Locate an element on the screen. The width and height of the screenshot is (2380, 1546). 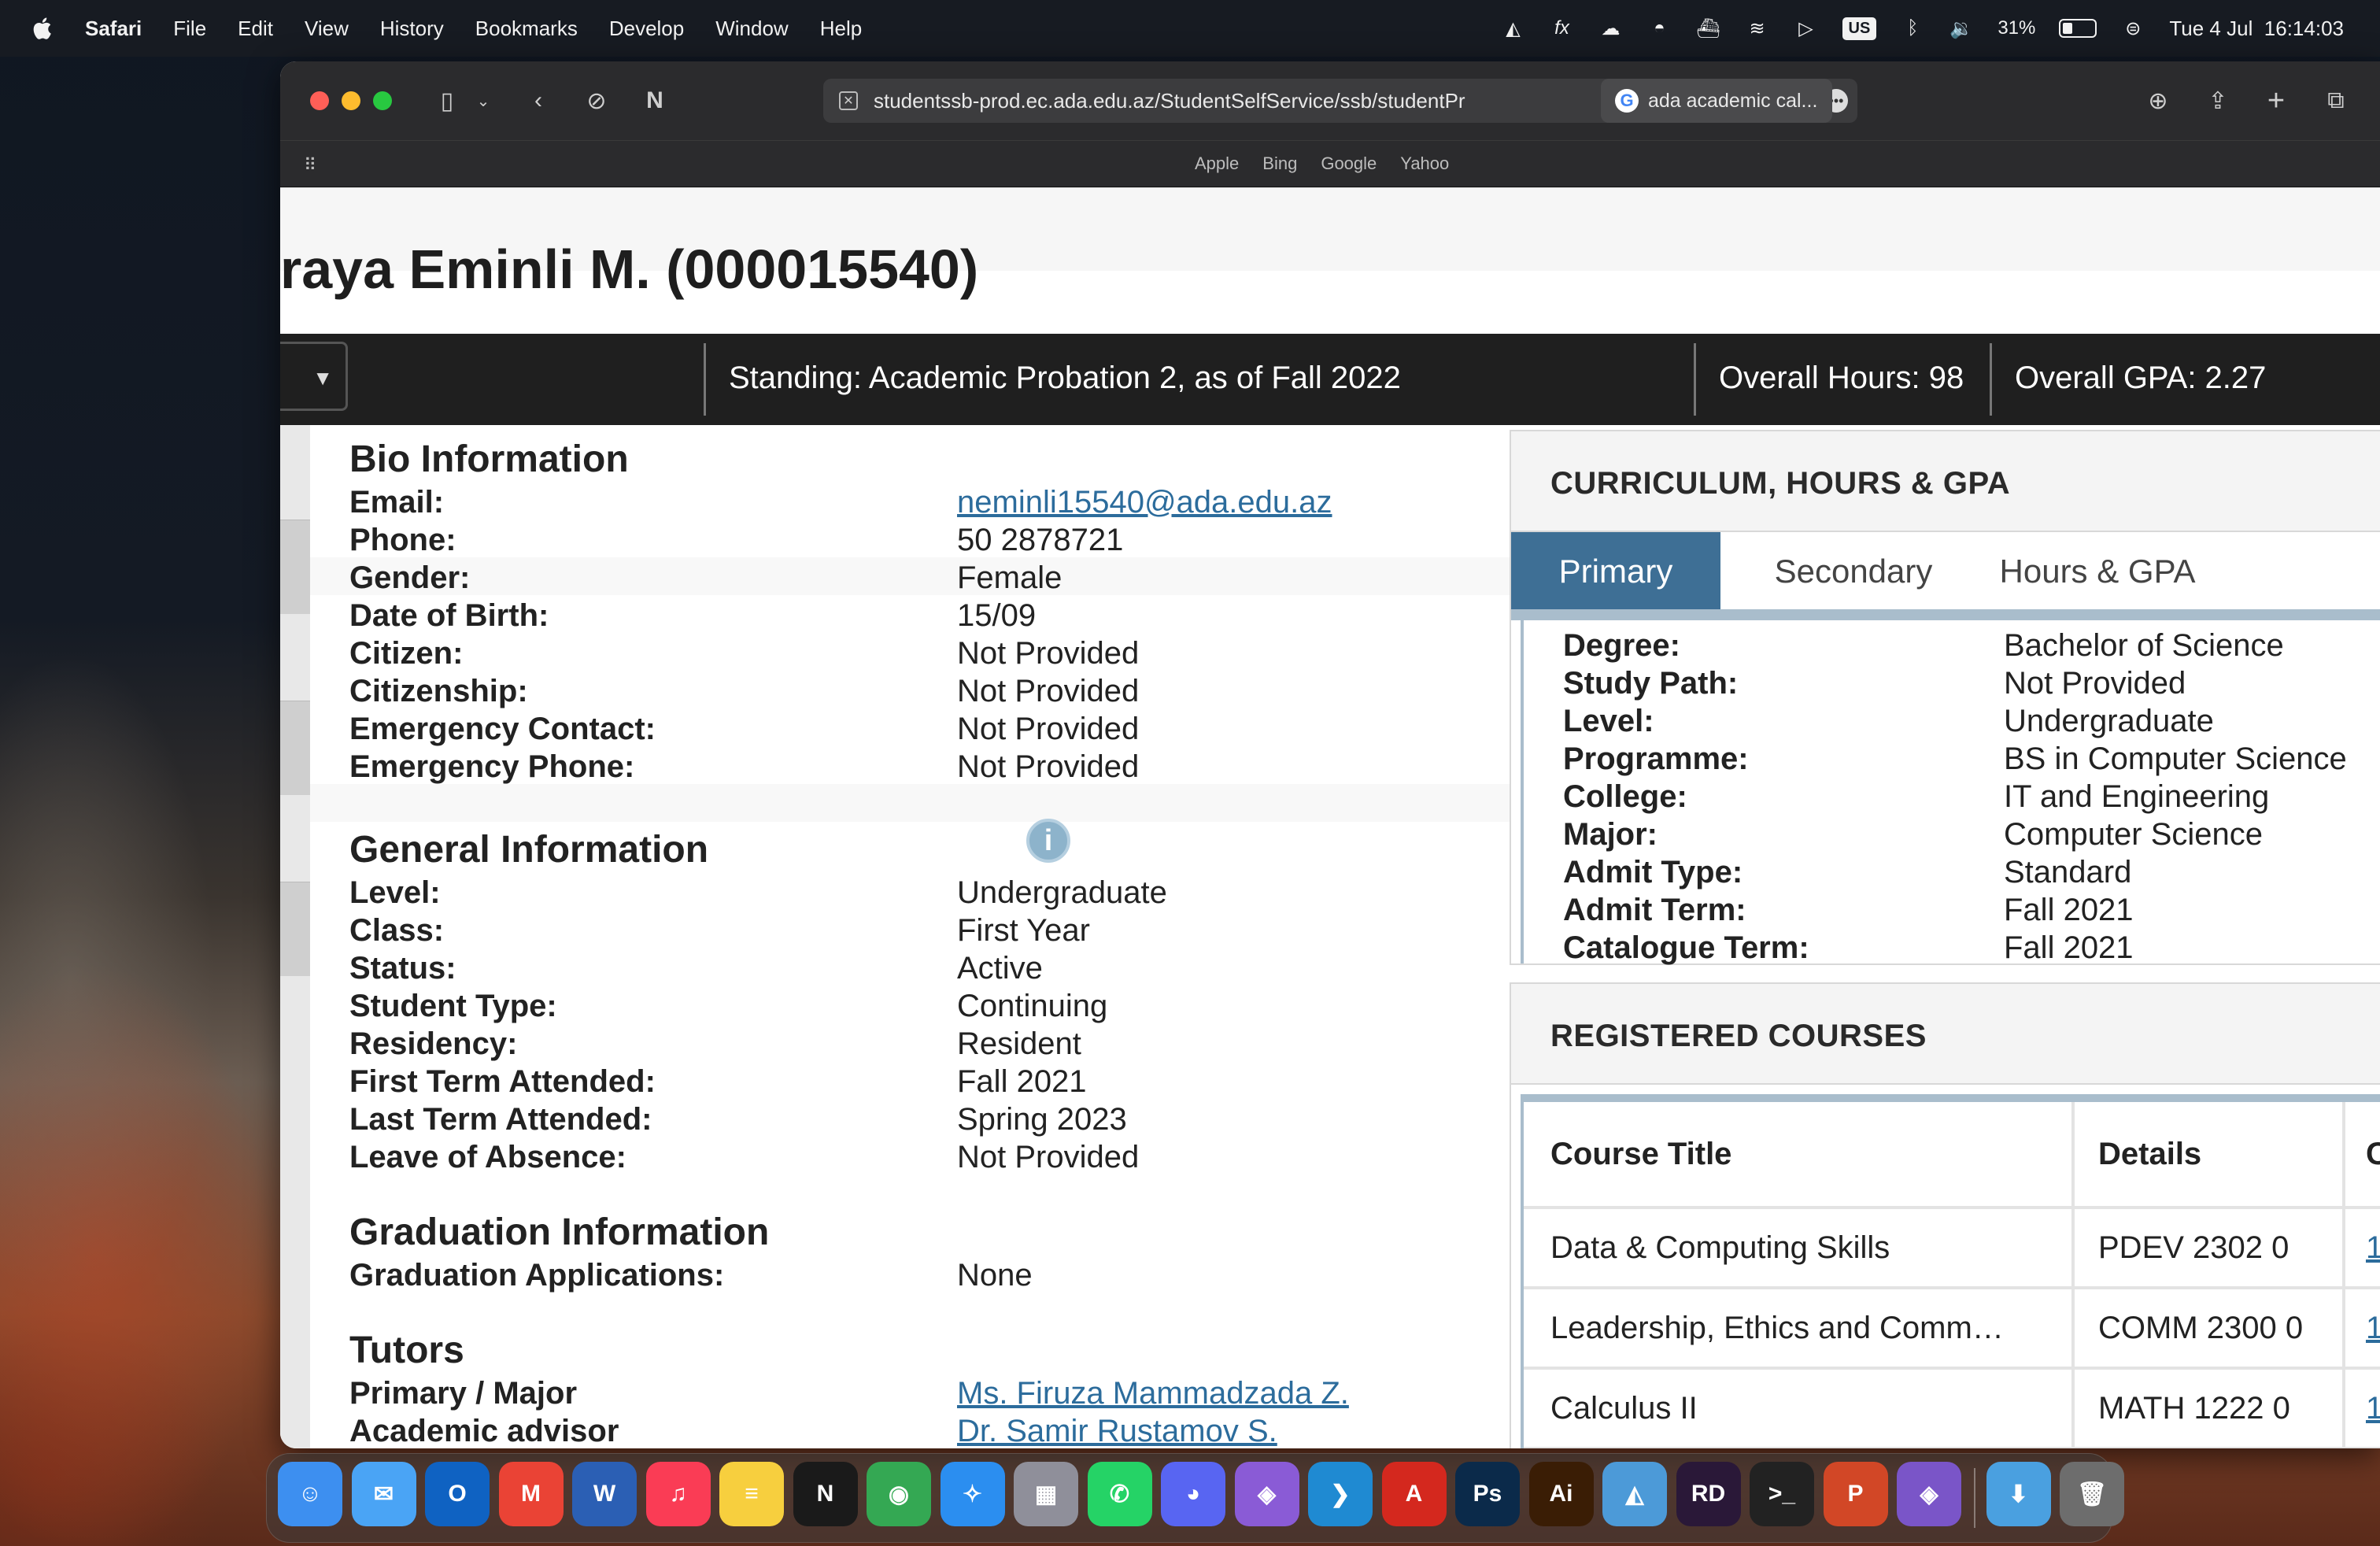
dock-app-music-icon: ♫ is located at coordinates (678, 1494).